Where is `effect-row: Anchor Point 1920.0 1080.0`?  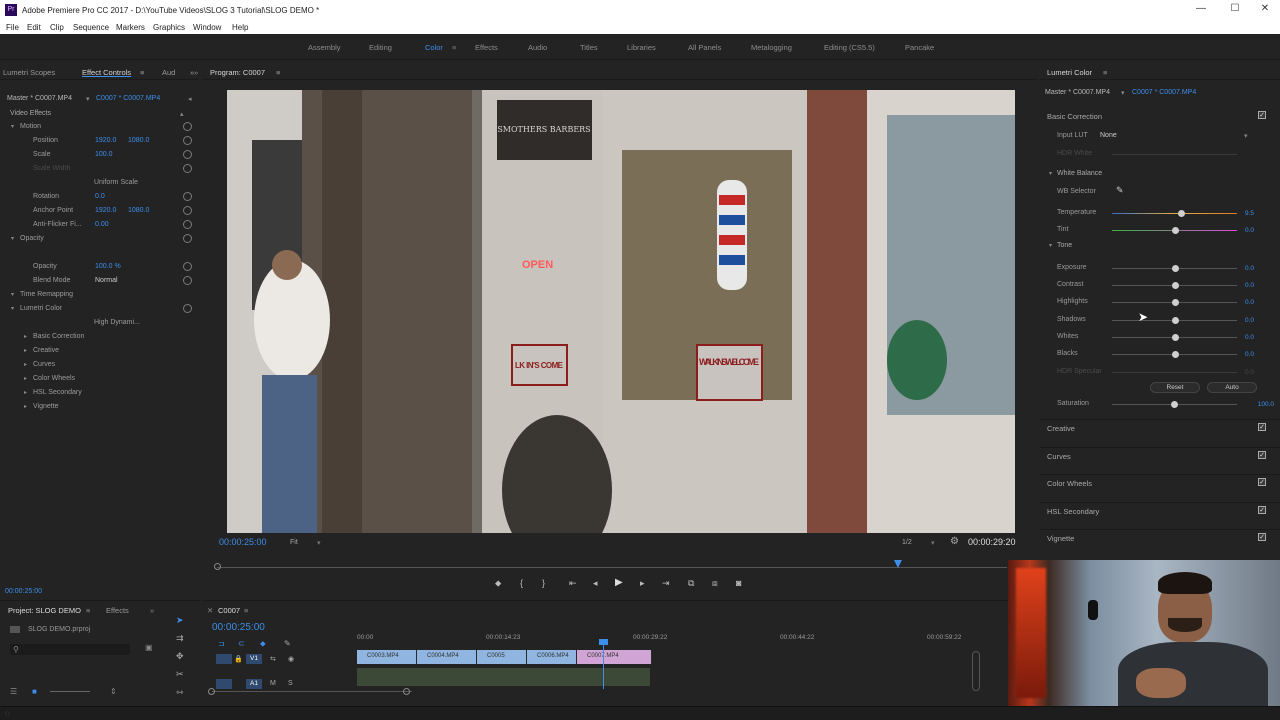 effect-row: Anchor Point 1920.0 1080.0 is located at coordinates (99, 211).